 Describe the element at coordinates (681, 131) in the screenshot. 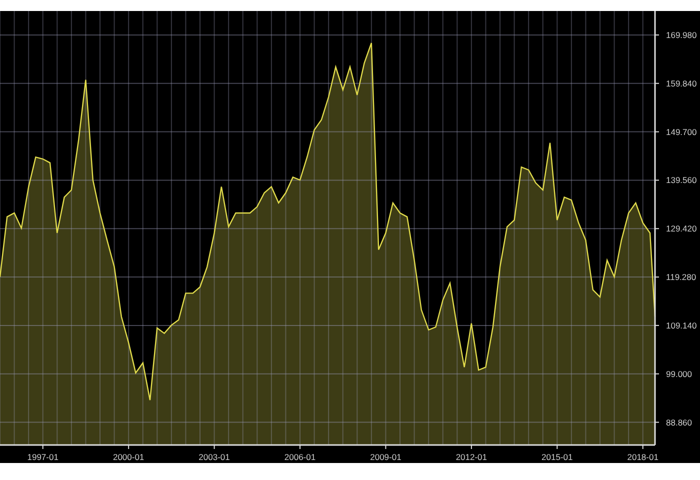

I see `y-tick-label: 149.700` at that location.